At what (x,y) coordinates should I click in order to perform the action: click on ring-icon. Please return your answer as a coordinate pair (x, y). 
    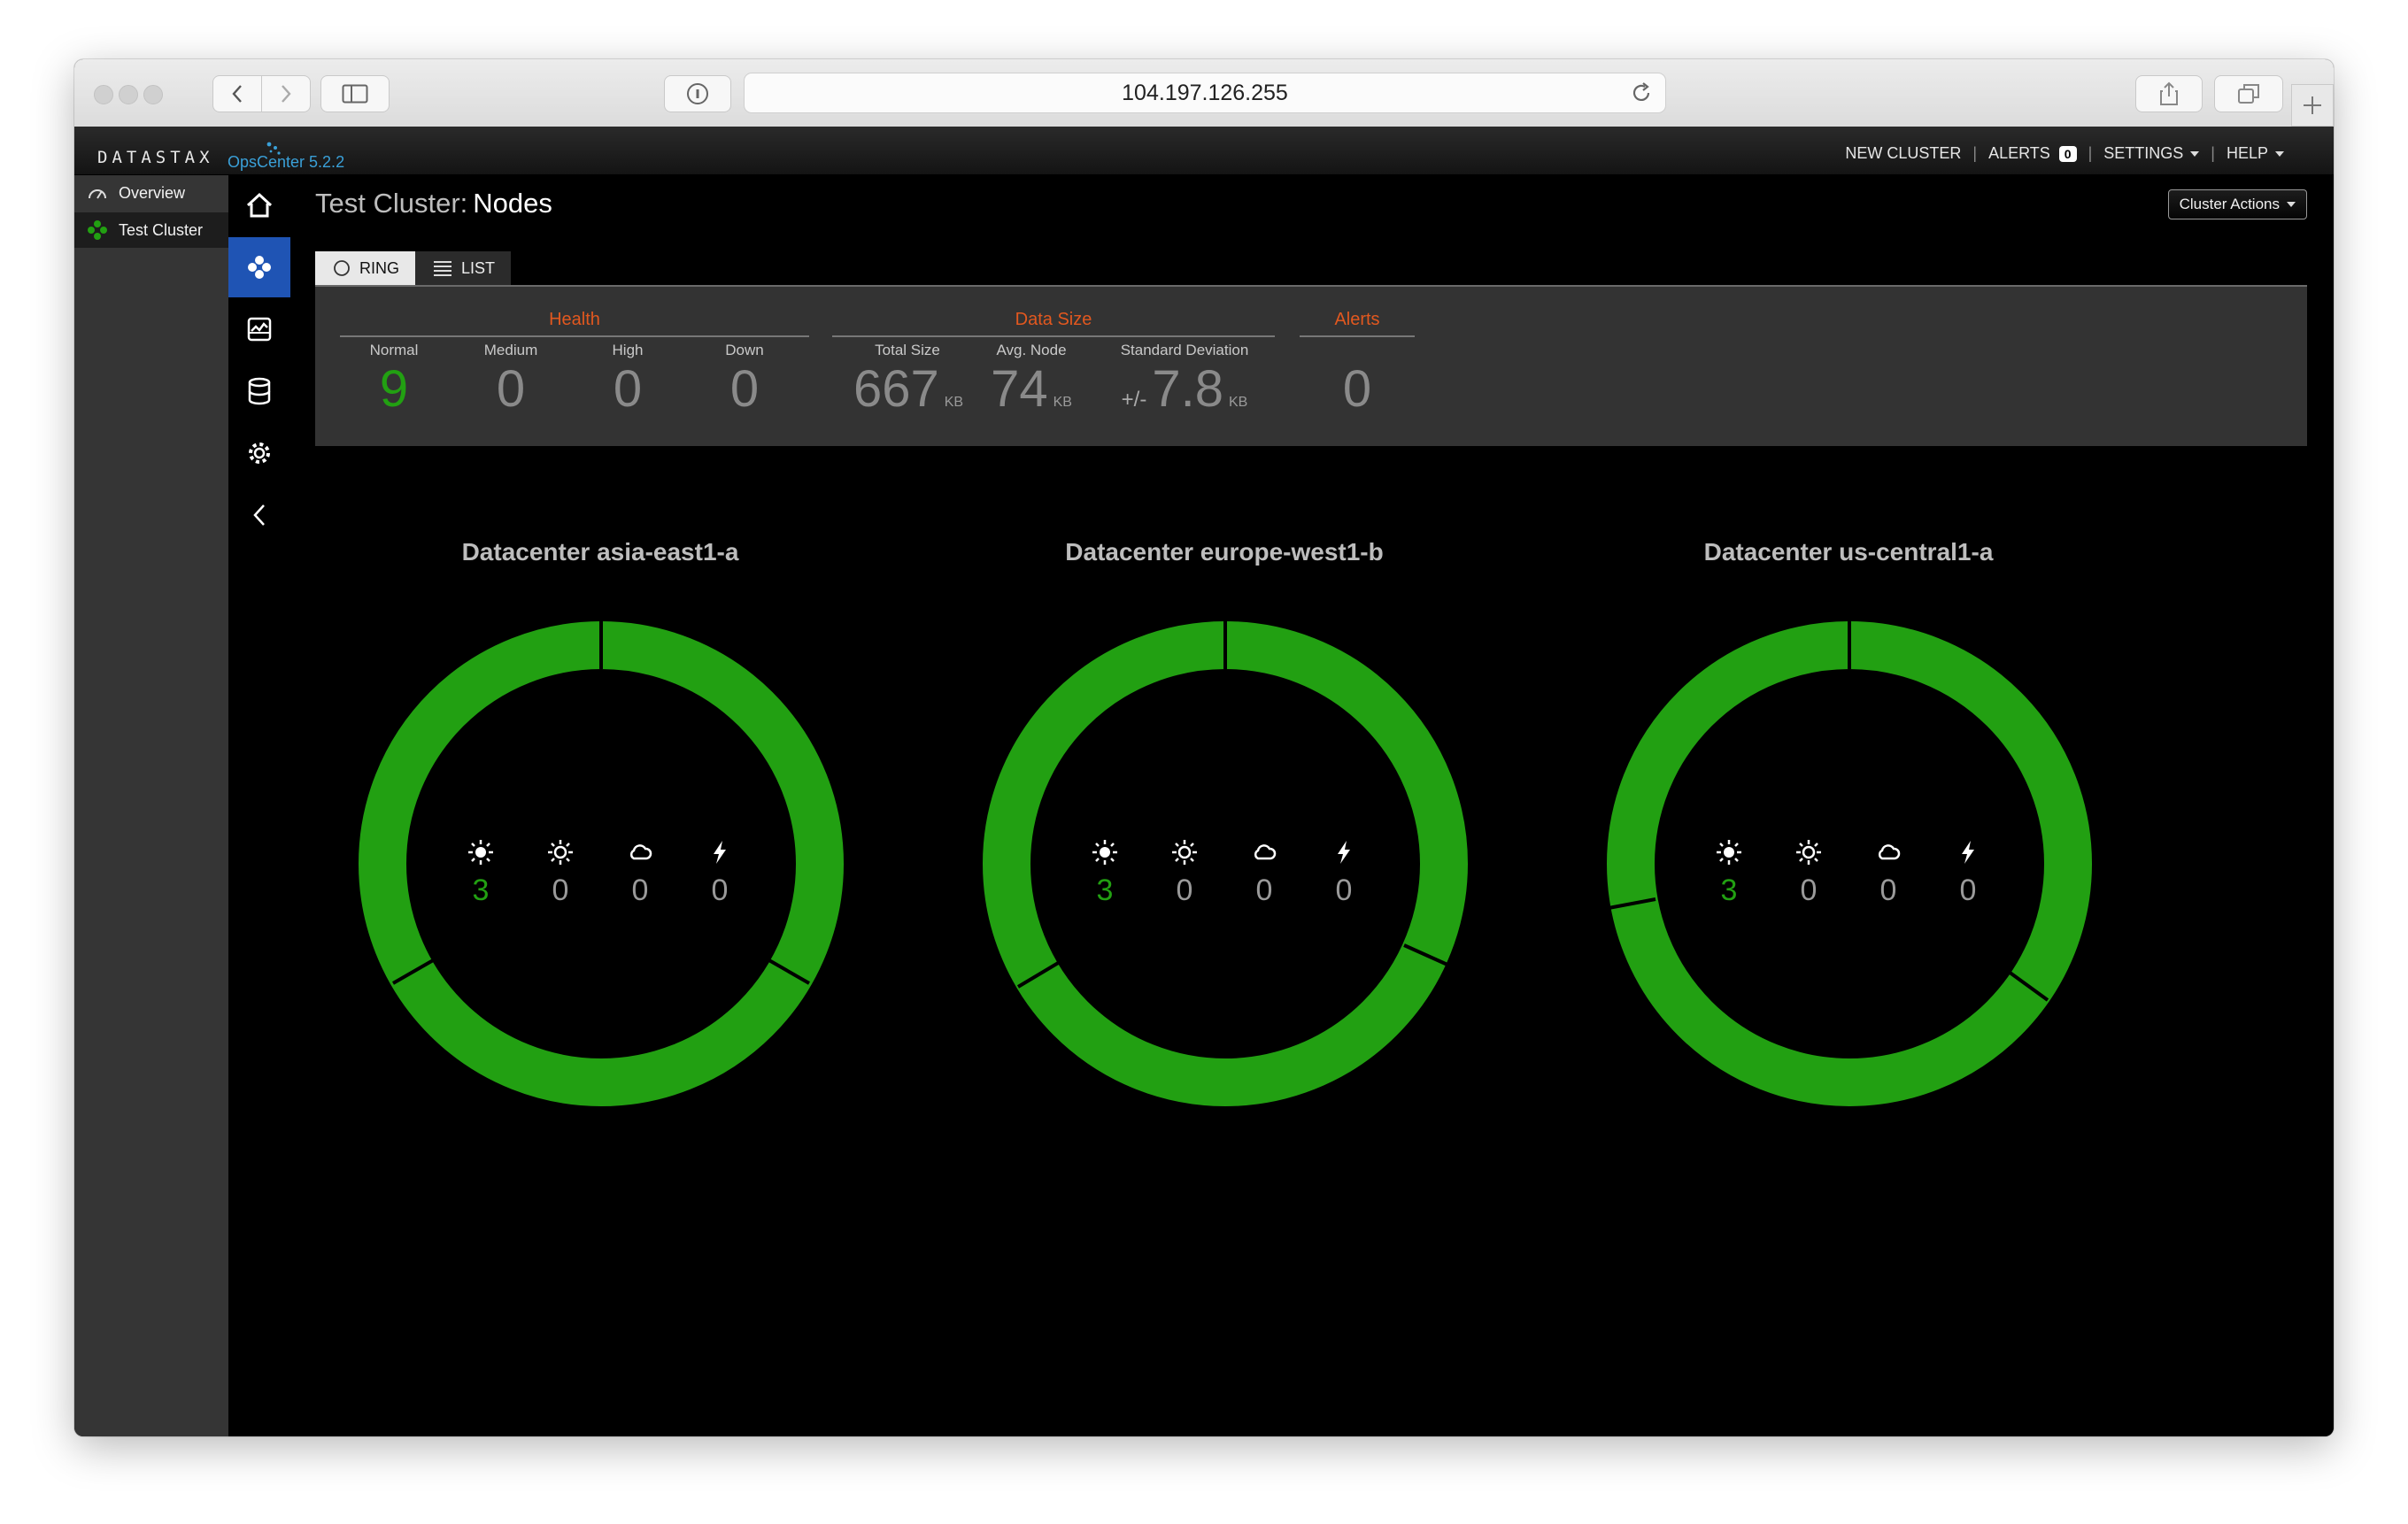
    Looking at the image, I should click on (342, 268).